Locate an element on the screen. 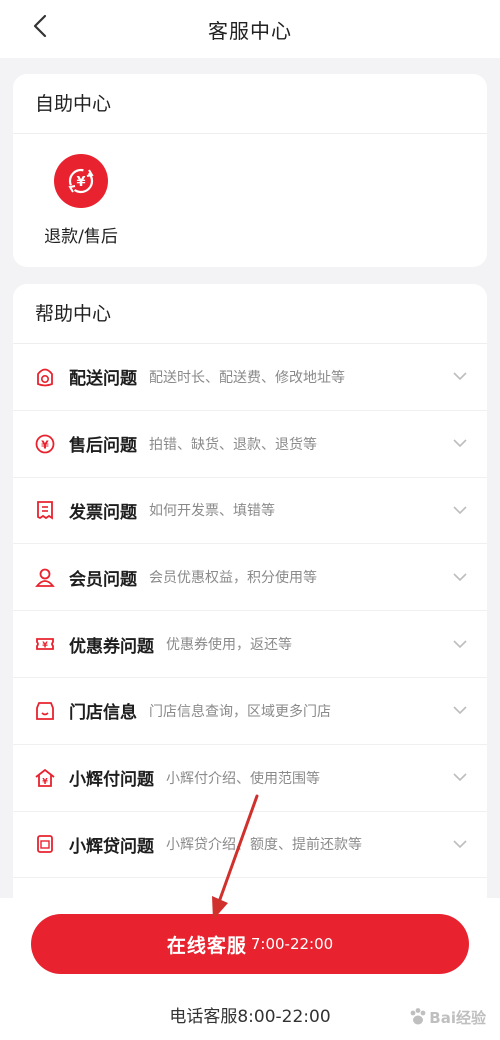 The height and width of the screenshot is (1040, 500). help-item-pay: ¥ 小辉付问题 小辉付介绍、使用范围等 is located at coordinates (250, 778).